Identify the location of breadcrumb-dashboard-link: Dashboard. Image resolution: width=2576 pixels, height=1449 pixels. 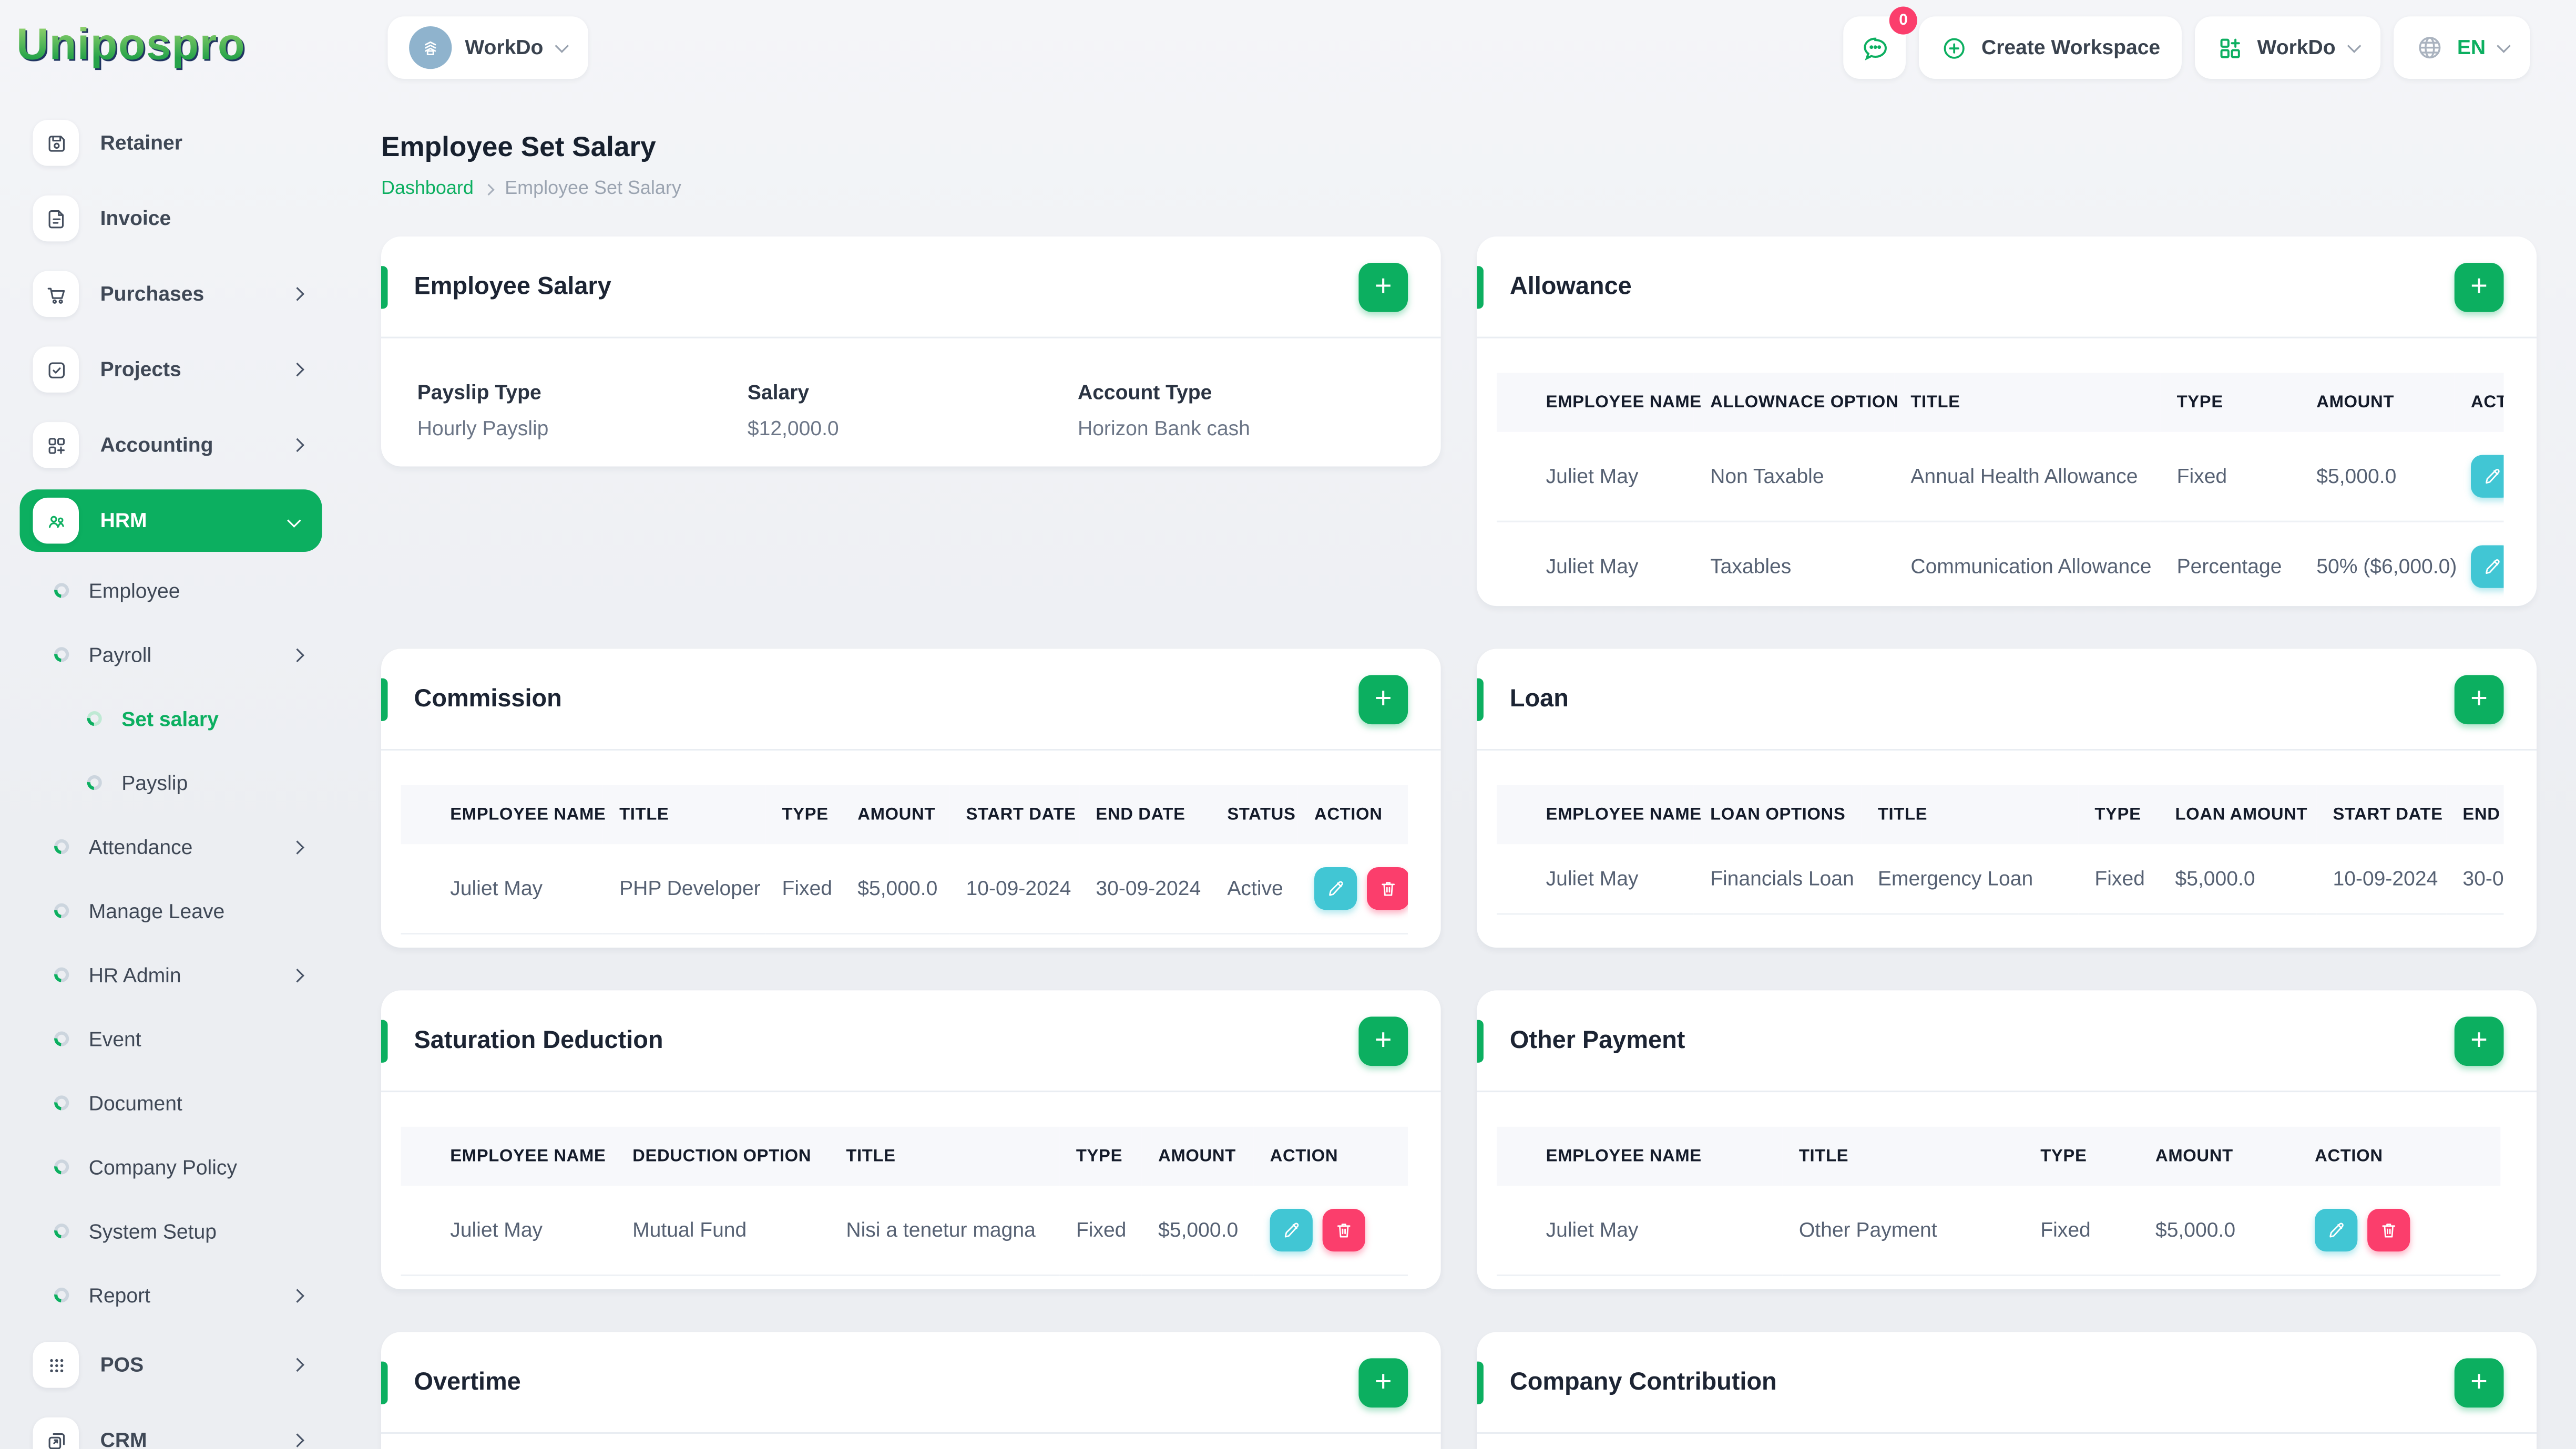
(427, 189).